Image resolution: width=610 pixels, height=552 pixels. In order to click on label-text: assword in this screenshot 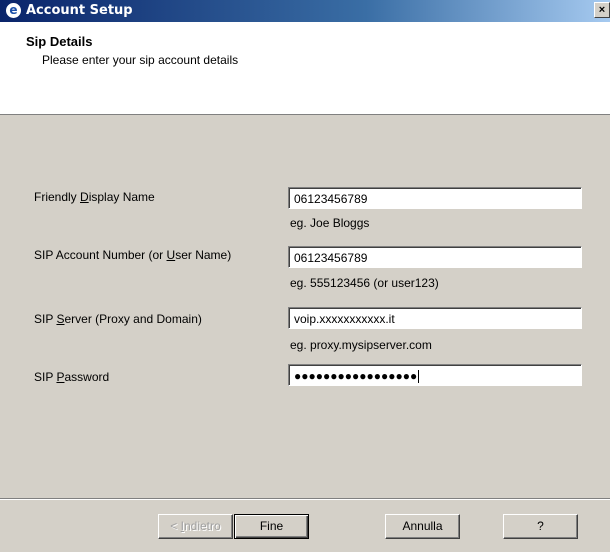, I will do `click(87, 377)`.